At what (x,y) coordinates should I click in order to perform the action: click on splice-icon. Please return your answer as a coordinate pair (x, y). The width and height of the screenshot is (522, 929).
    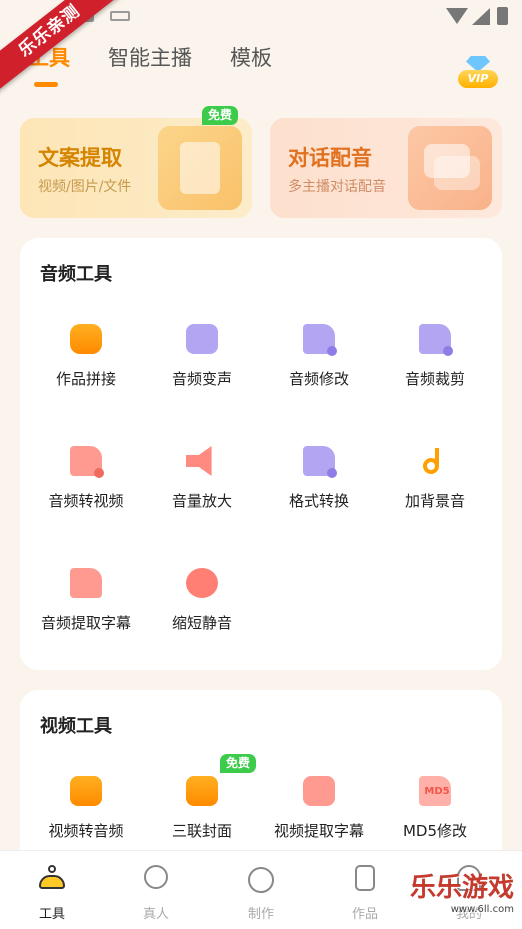
    Looking at the image, I should click on (86, 339).